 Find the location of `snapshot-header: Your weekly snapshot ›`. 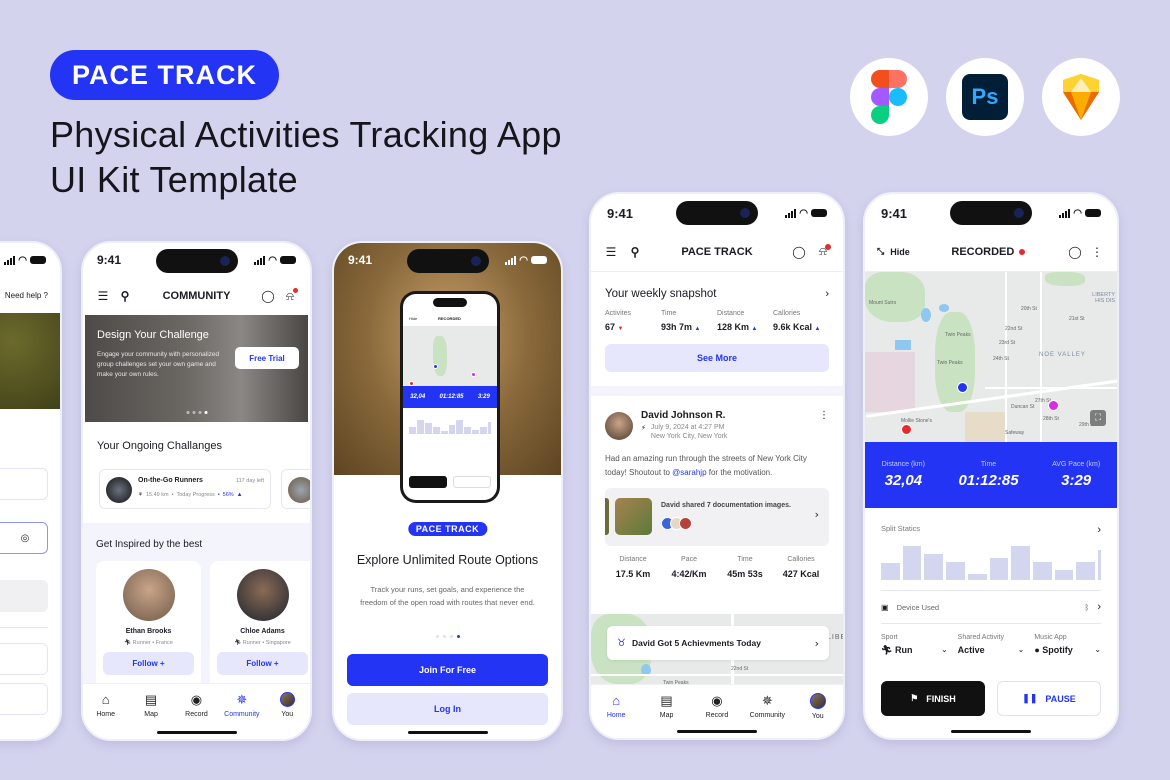

snapshot-header: Your weekly snapshot › is located at coordinates (717, 286).